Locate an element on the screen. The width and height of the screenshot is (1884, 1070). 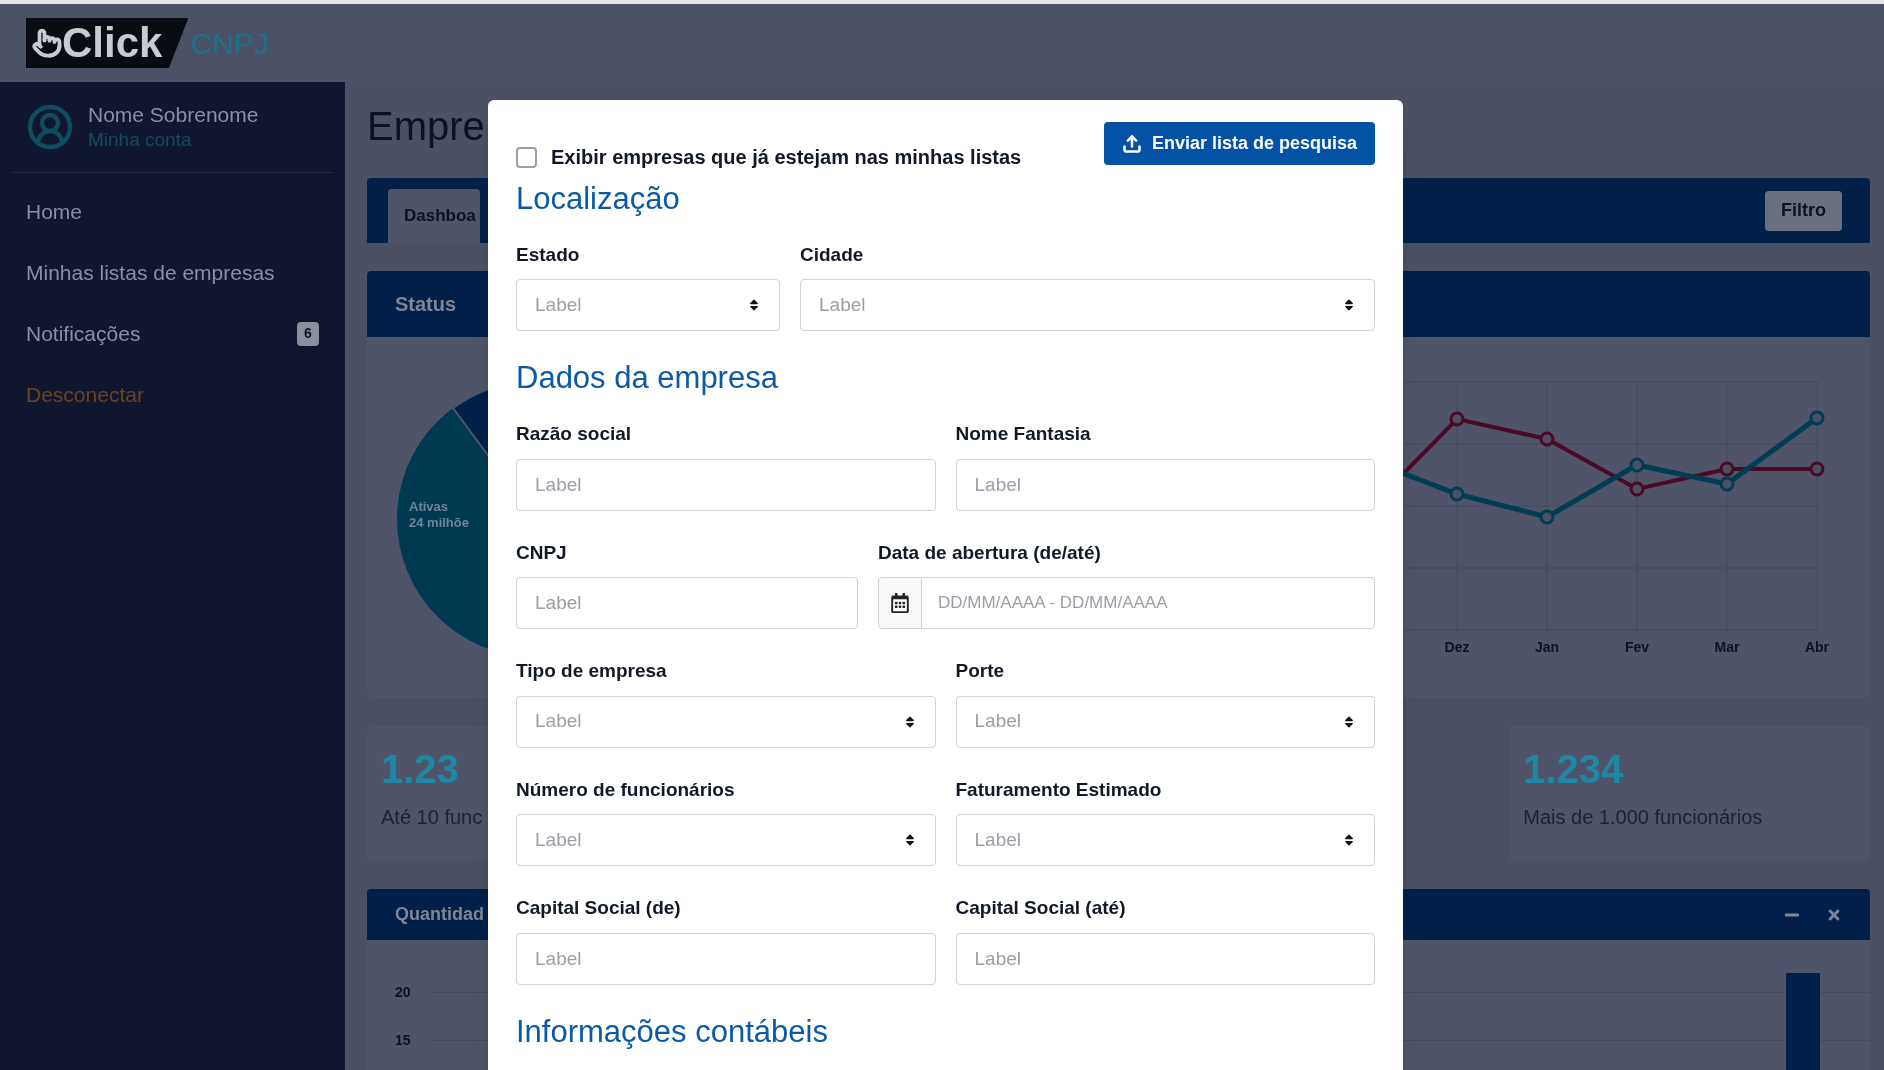
axis-label: Fev is located at coordinates (1637, 647).